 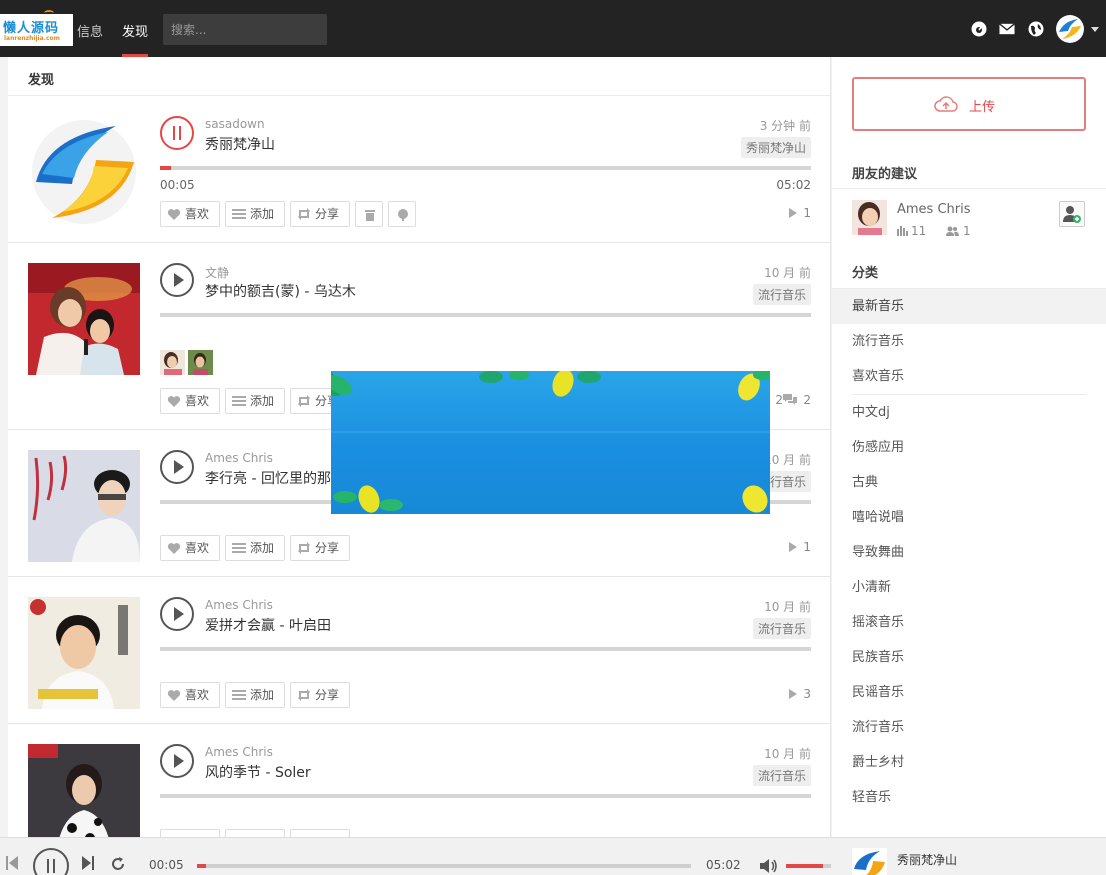 What do you see at coordinates (320, 833) in the screenshot?
I see `share-button` at bounding box center [320, 833].